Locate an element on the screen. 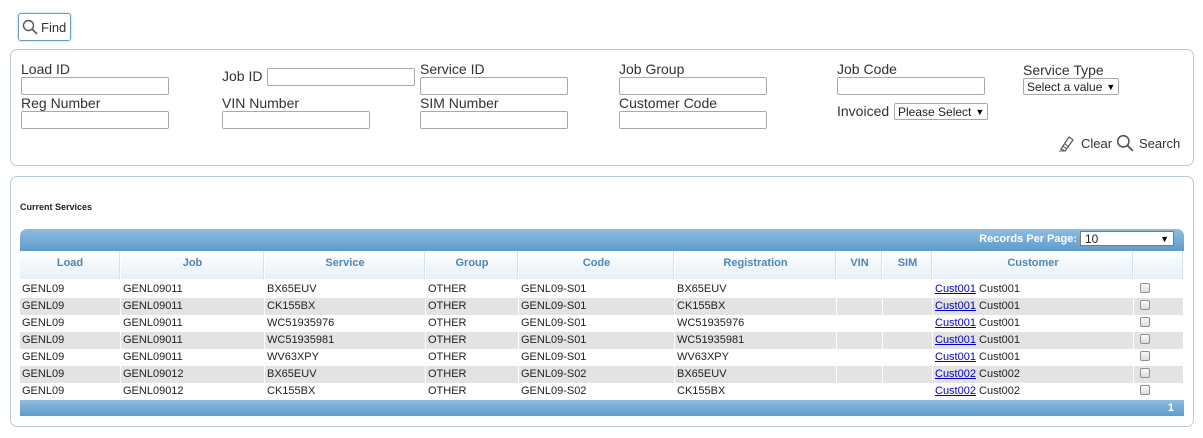  cell-code: GENL09-S01 is located at coordinates (597, 306).